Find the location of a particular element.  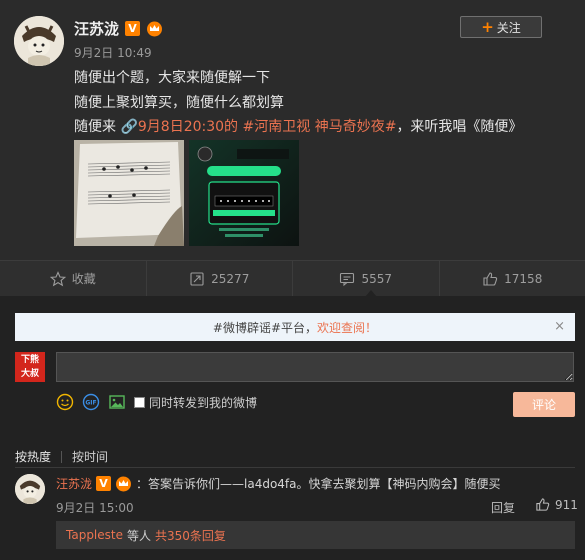

comment-like-button: 911 is located at coordinates (556, 504).